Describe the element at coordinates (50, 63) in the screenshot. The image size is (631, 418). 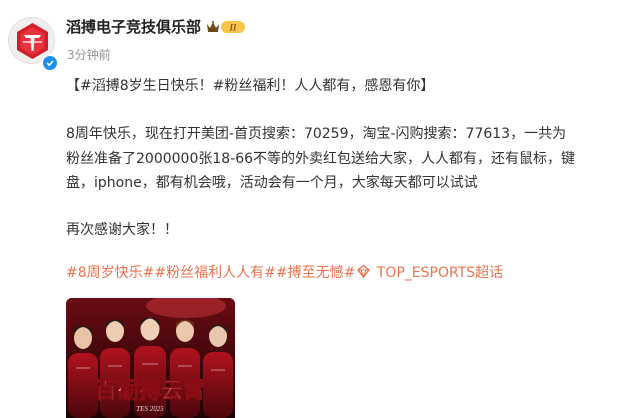
I see `verified-badge-icon` at that location.